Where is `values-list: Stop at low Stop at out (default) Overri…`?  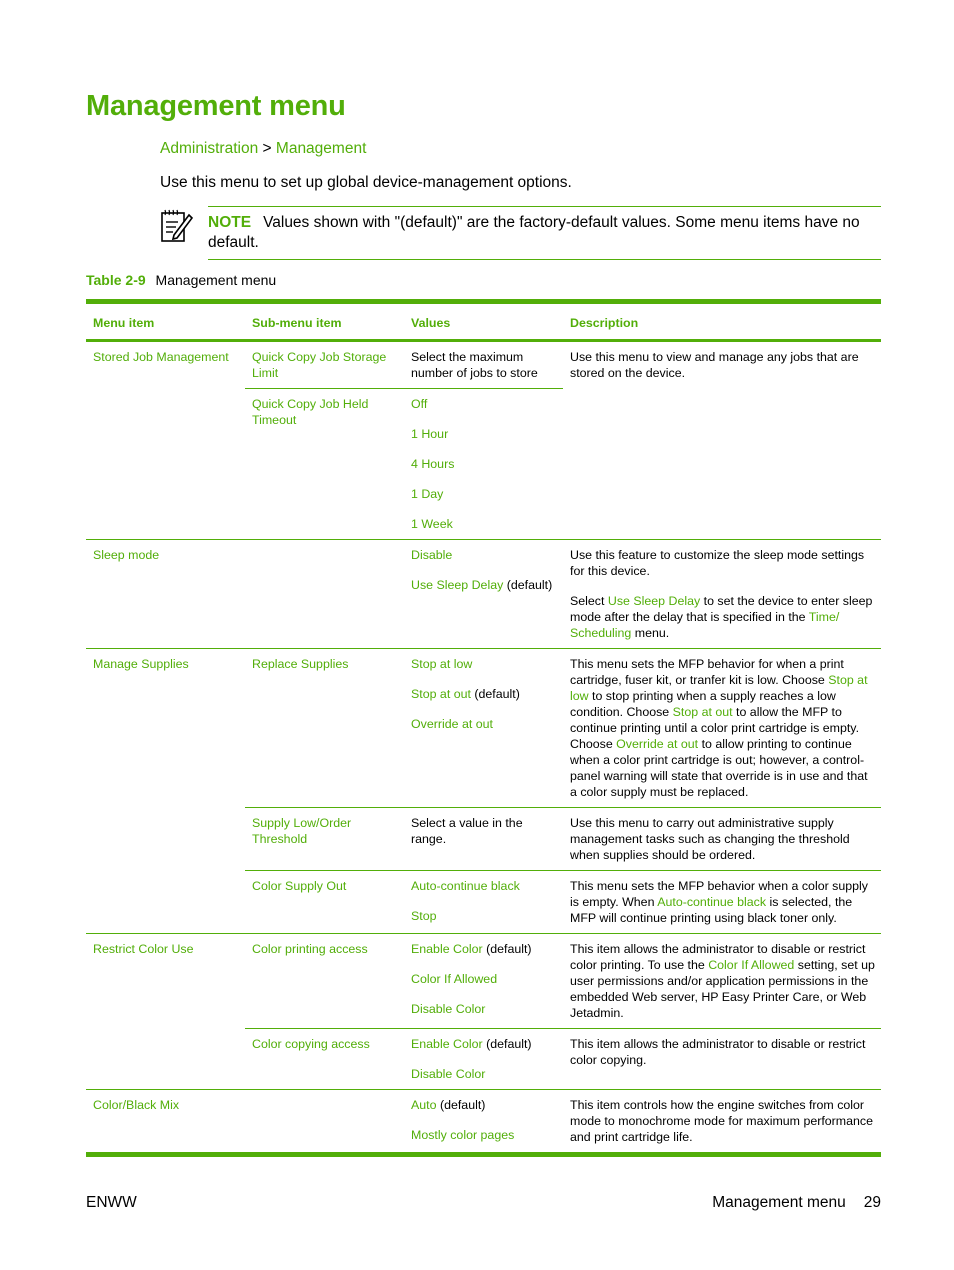 values-list: Stop at low Stop at out (default) Overri… is located at coordinates (483, 728).